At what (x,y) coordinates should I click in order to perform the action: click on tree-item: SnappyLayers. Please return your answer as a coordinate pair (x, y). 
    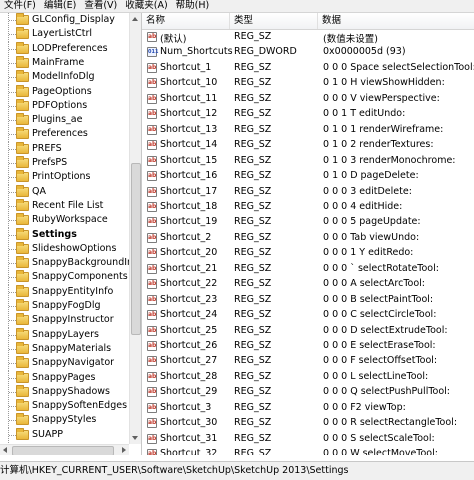
    Looking at the image, I should click on (64, 335).